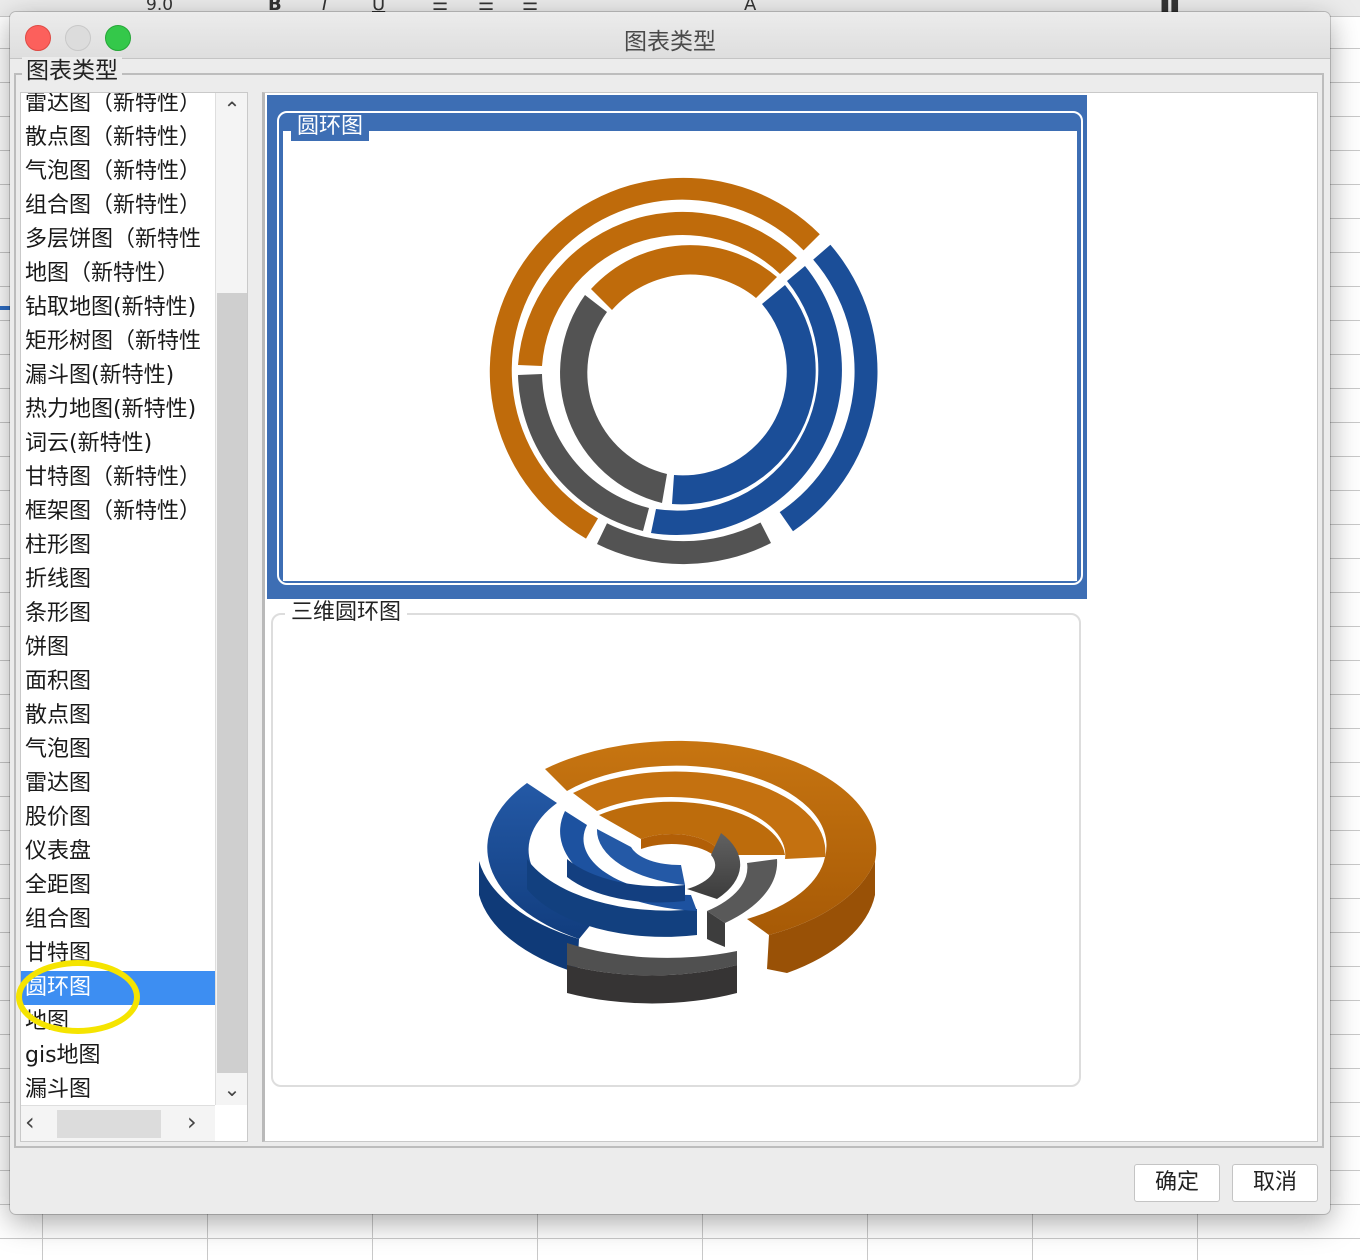 Image resolution: width=1360 pixels, height=1260 pixels. Describe the element at coordinates (118, 852) in the screenshot. I see `chart-type-item: 仪表盘` at that location.